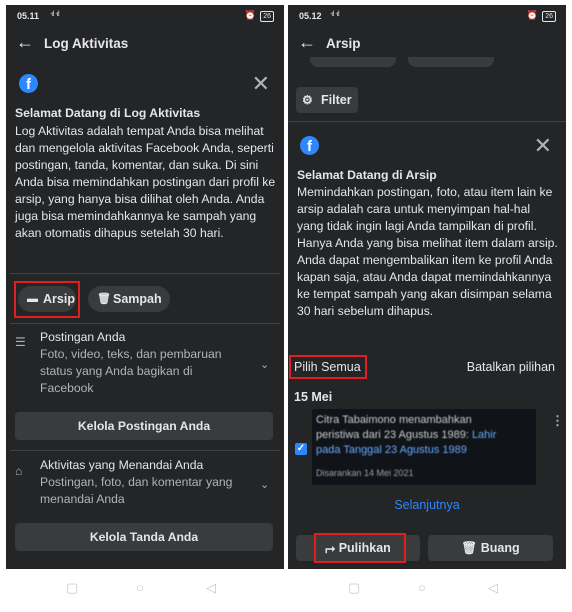  I want to click on delete-label: Buang, so click(500, 548).